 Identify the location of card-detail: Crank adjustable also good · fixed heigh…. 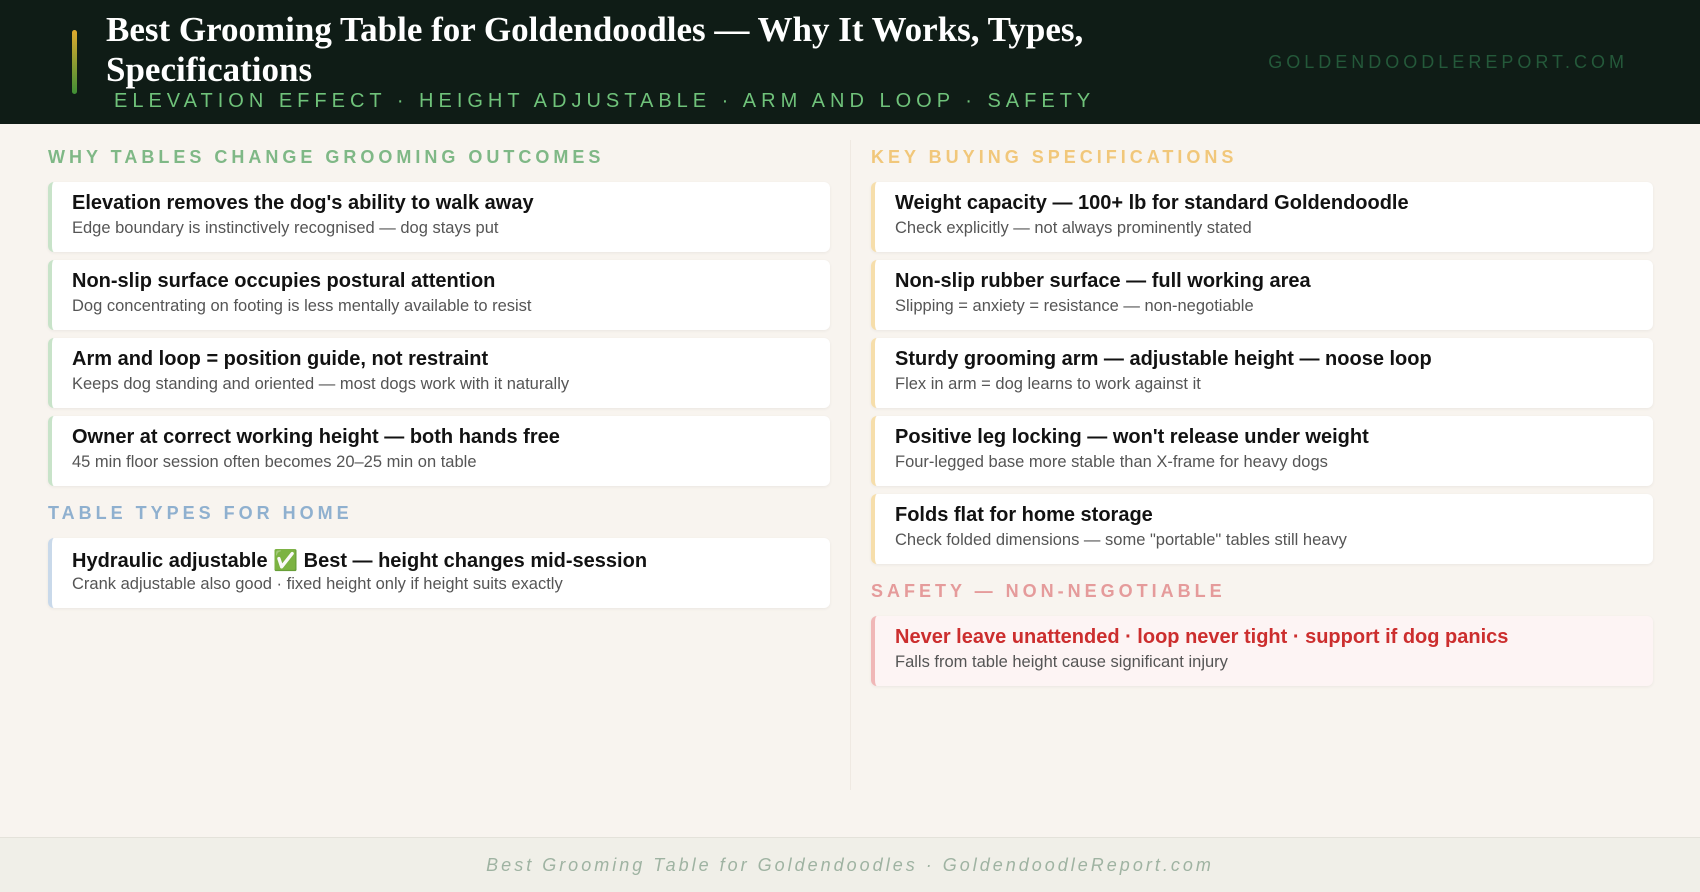
(317, 584).